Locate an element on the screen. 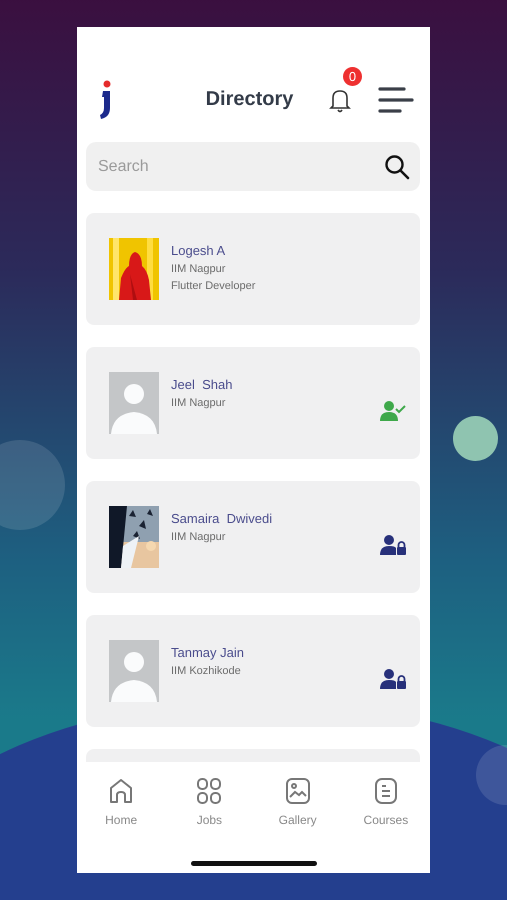 The width and height of the screenshot is (507, 900). page-title: Directory is located at coordinates (249, 99).